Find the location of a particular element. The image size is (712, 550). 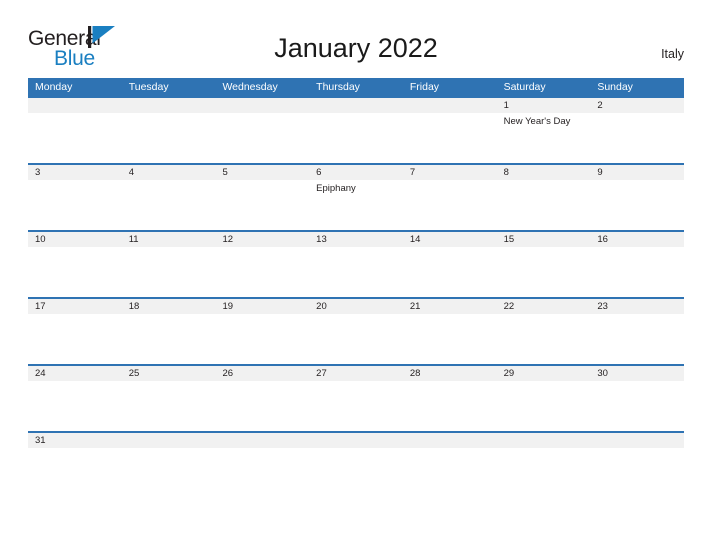

week-row: 17 18 19 20 21 22 23 is located at coordinates (356, 331).